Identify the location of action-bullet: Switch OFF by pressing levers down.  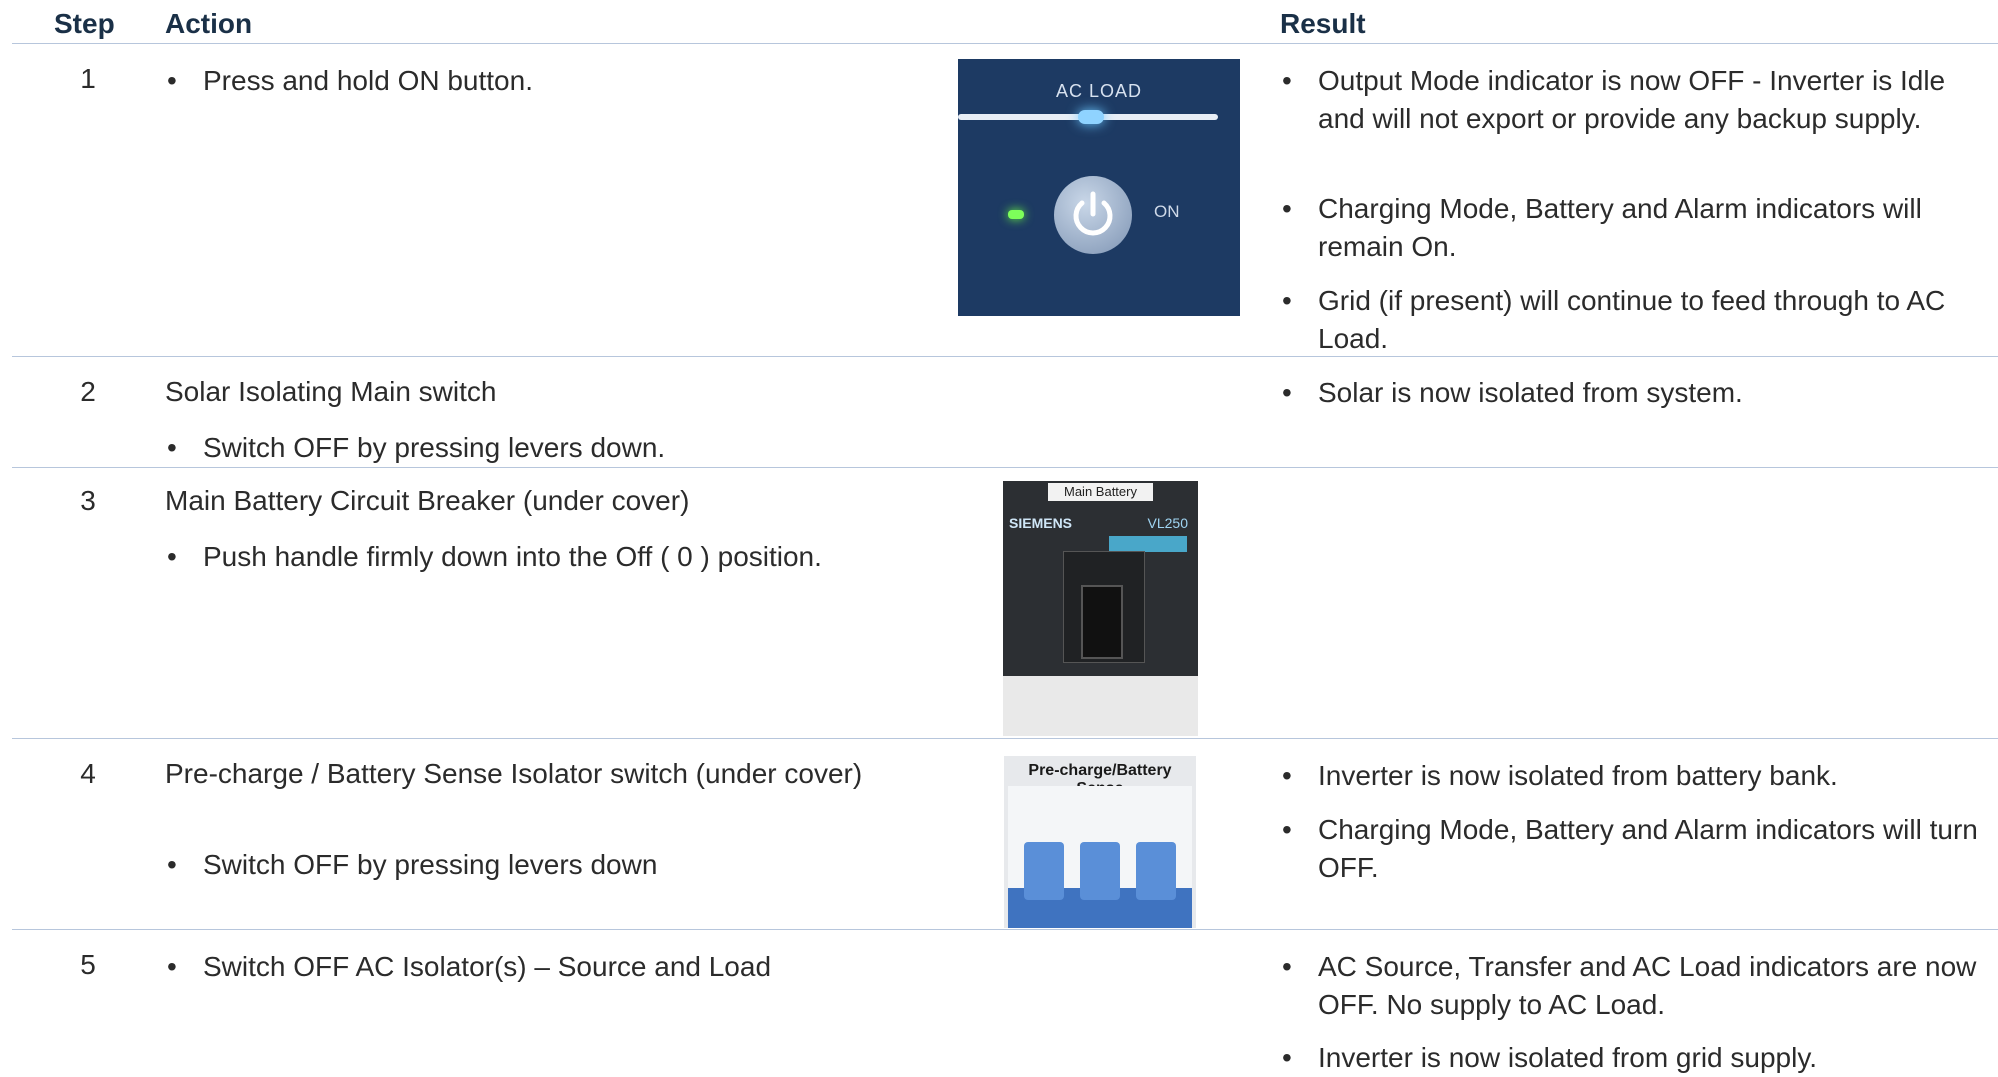
(545, 865).